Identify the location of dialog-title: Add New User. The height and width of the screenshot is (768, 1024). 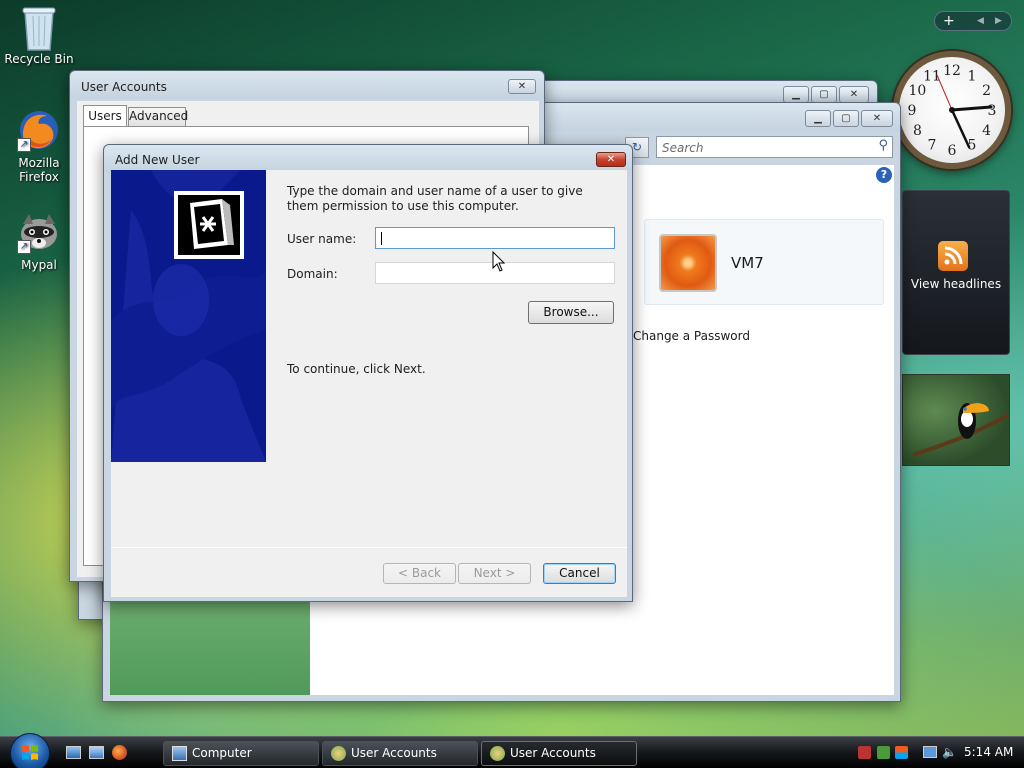
(157, 160).